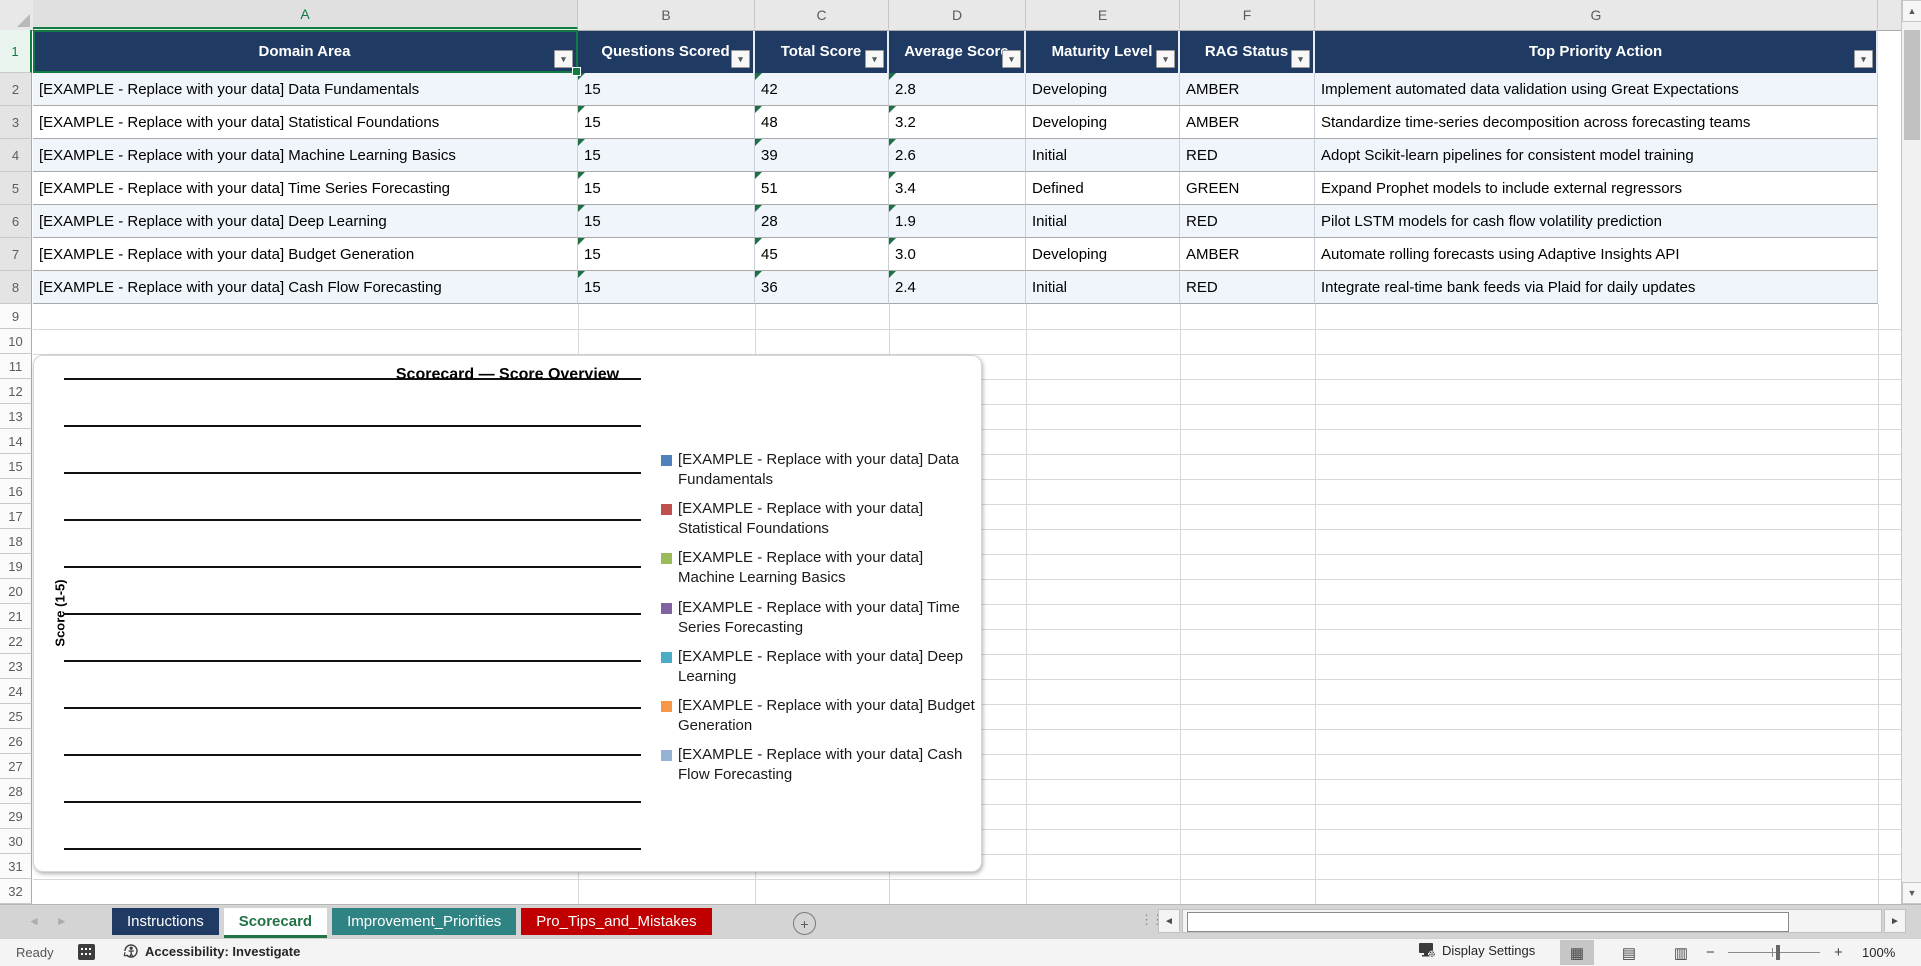 The height and width of the screenshot is (966, 1921). Describe the element at coordinates (16, 316) in the screenshot. I see `row-header-9: 9` at that location.